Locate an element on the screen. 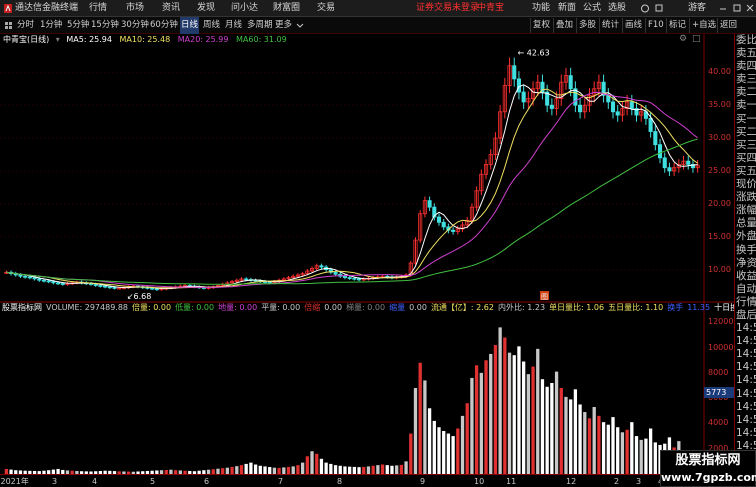 Image resolution: width=756 pixels, height=487 pixels. menu-wenxiaoda: 问小达 is located at coordinates (244, 8).